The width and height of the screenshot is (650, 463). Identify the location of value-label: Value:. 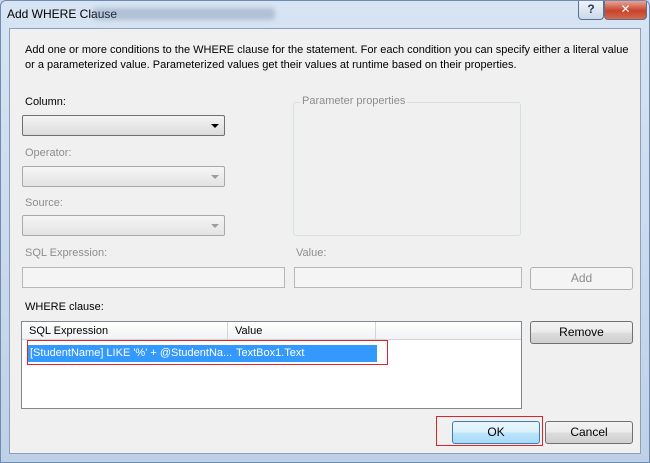
(311, 253).